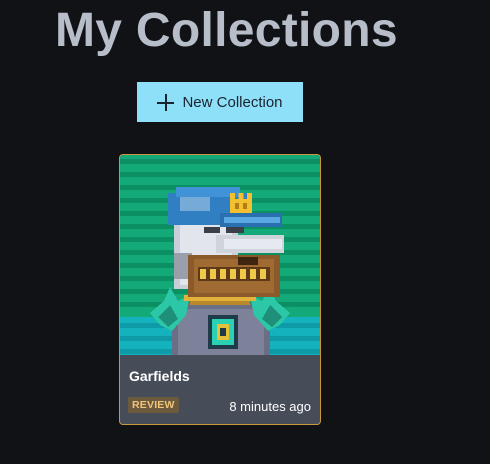 Image resolution: width=490 pixels, height=464 pixels. Describe the element at coordinates (166, 102) in the screenshot. I see `plus-icon` at that location.